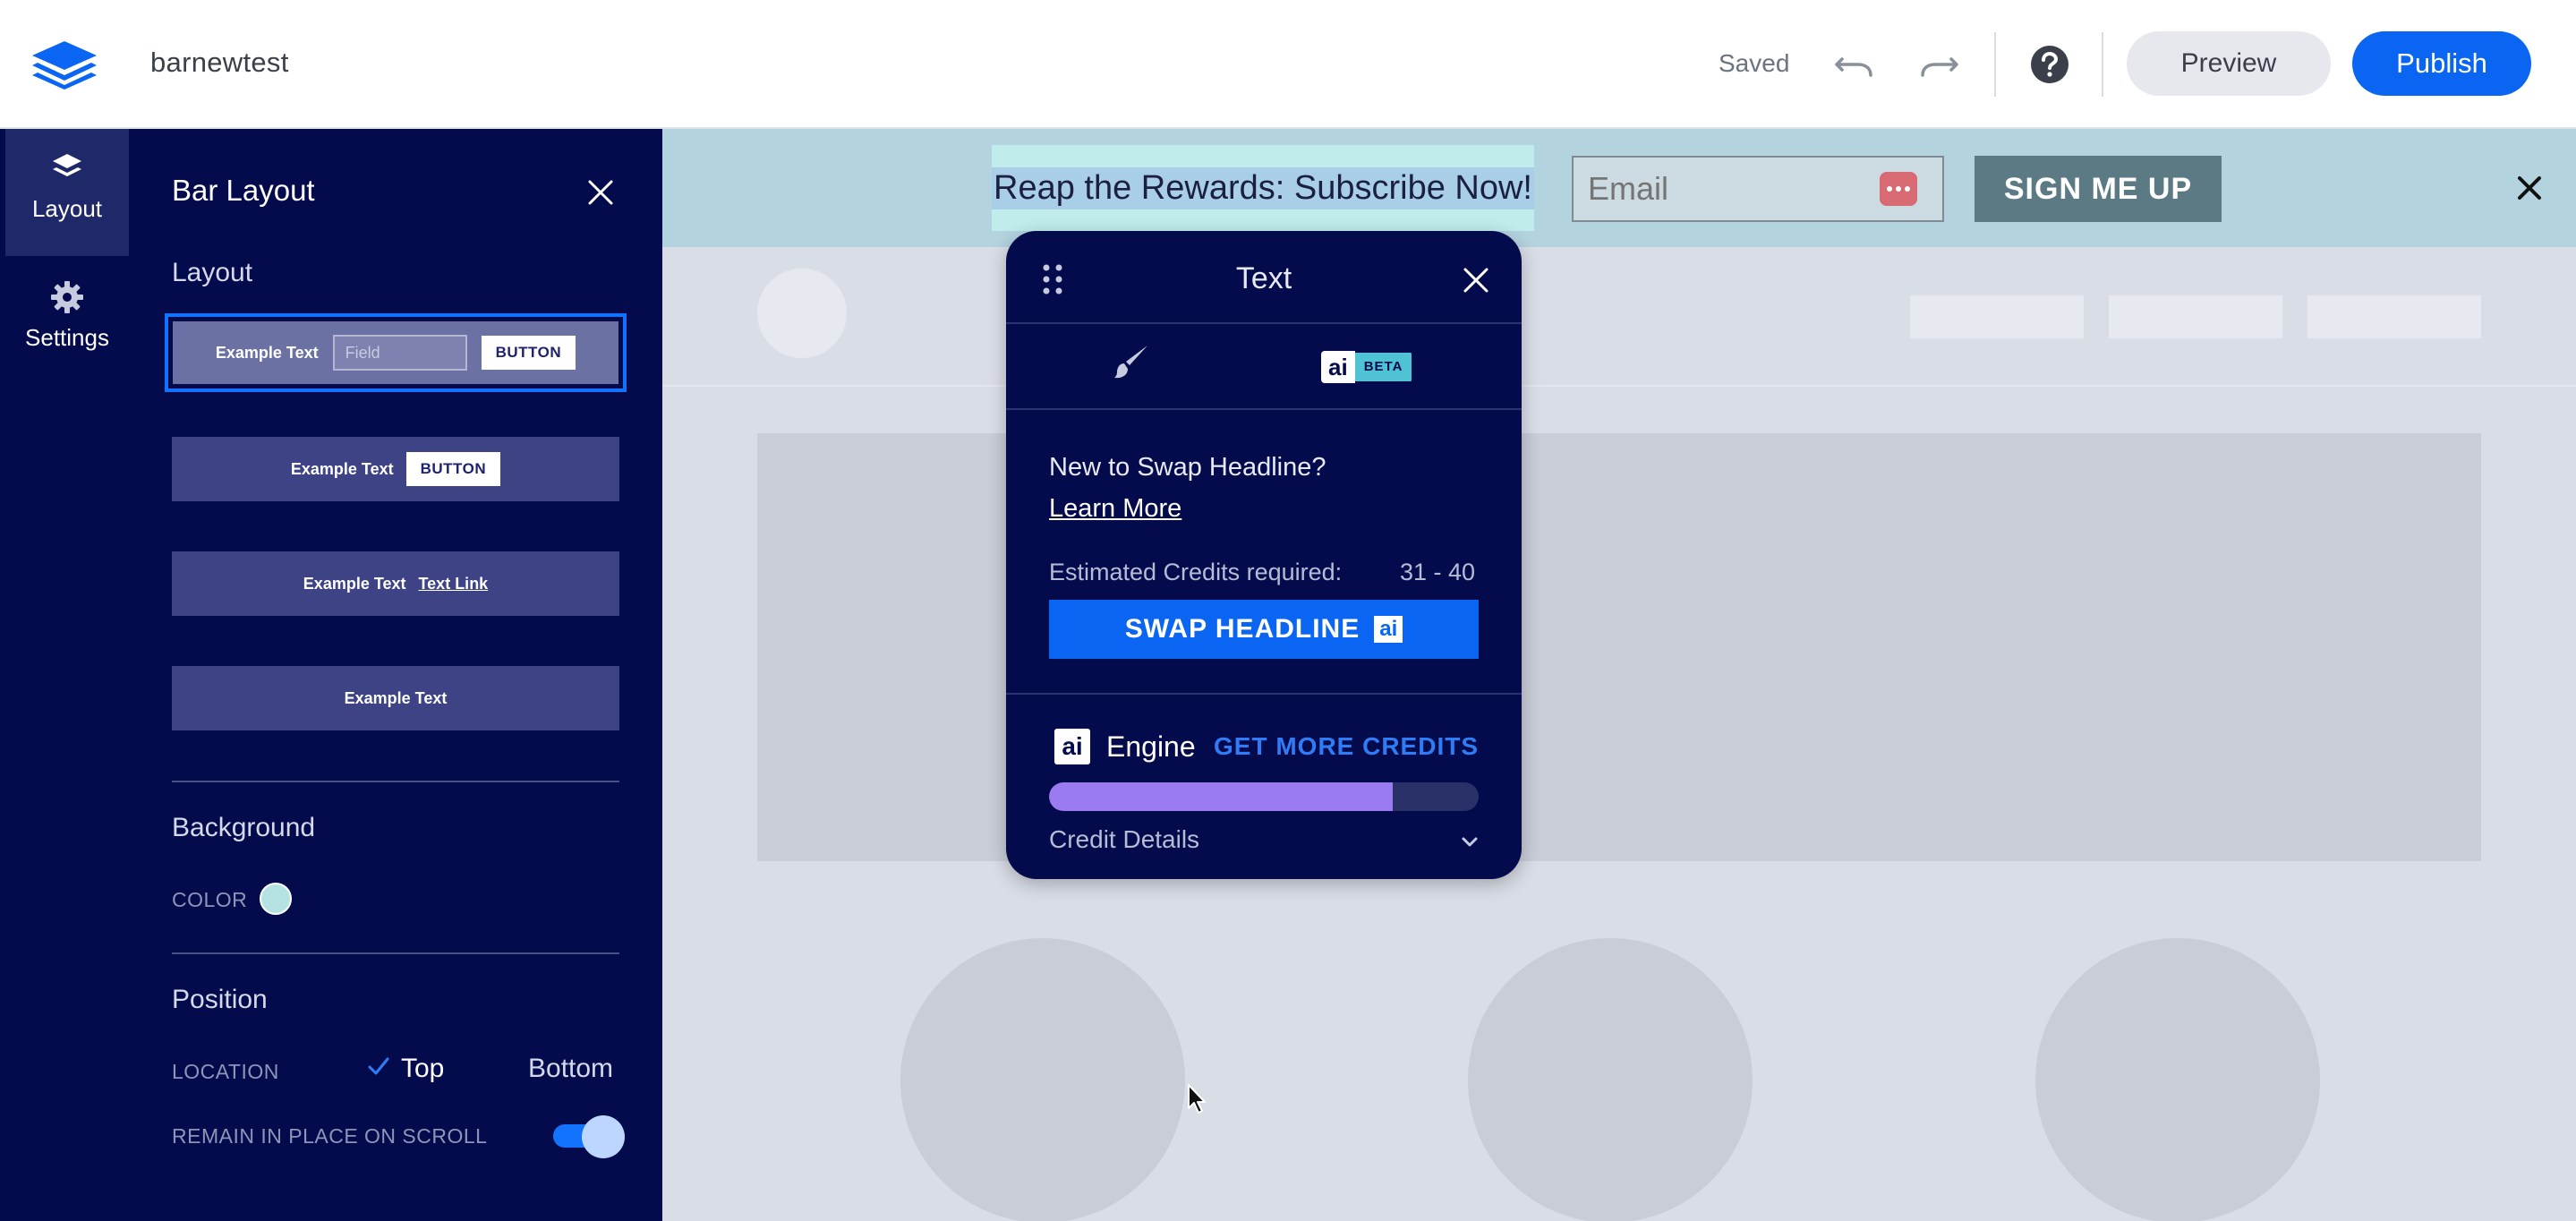 The height and width of the screenshot is (1221, 2576). I want to click on layout-option-button: BUTTON, so click(528, 353).